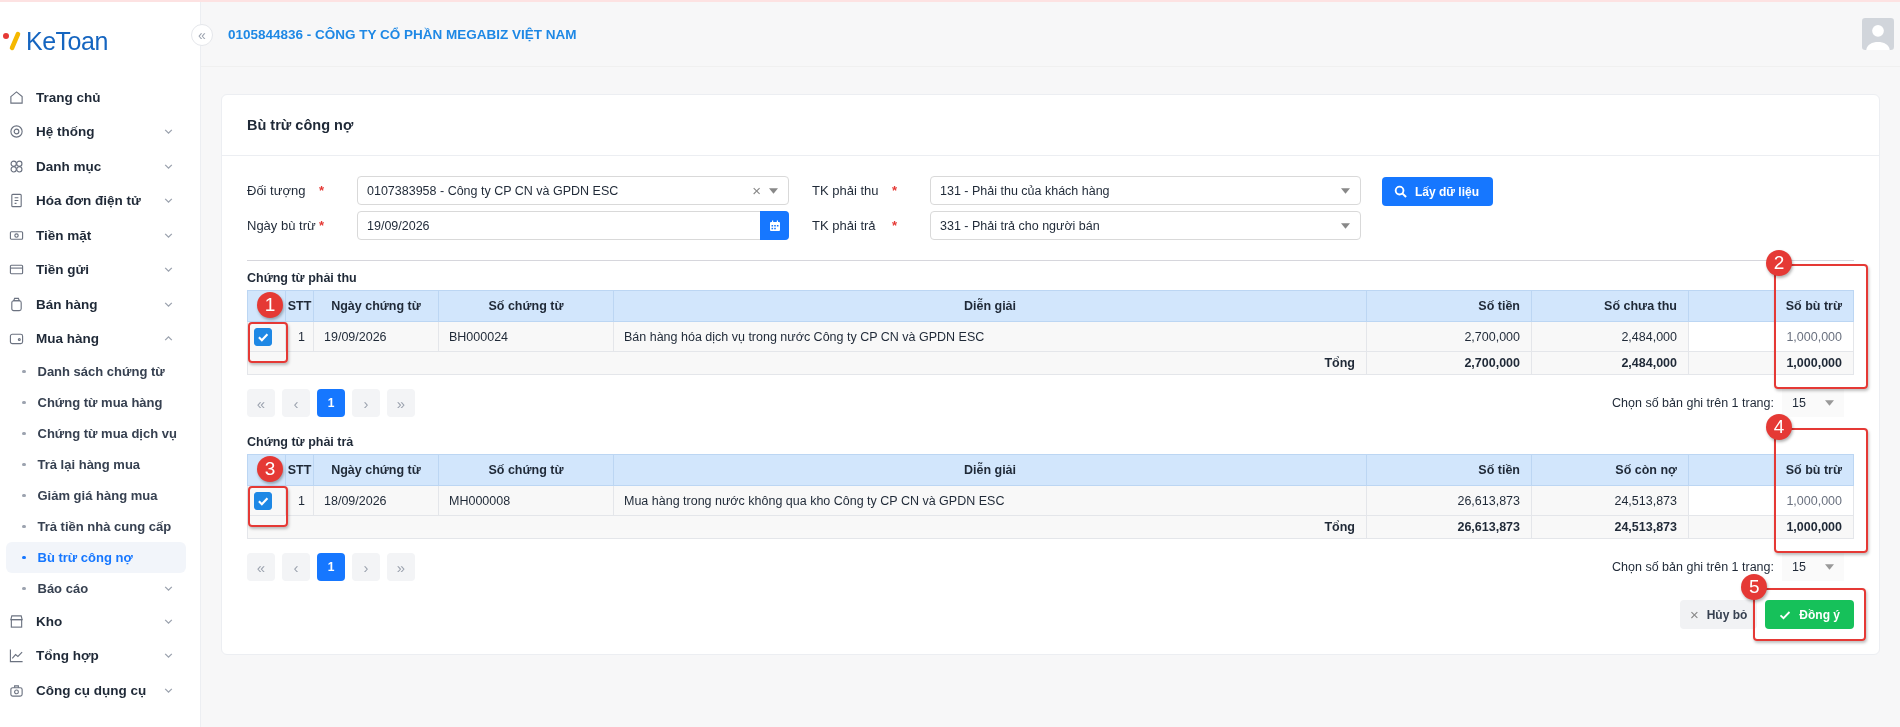  What do you see at coordinates (16, 656) in the screenshot?
I see `chart-icon` at bounding box center [16, 656].